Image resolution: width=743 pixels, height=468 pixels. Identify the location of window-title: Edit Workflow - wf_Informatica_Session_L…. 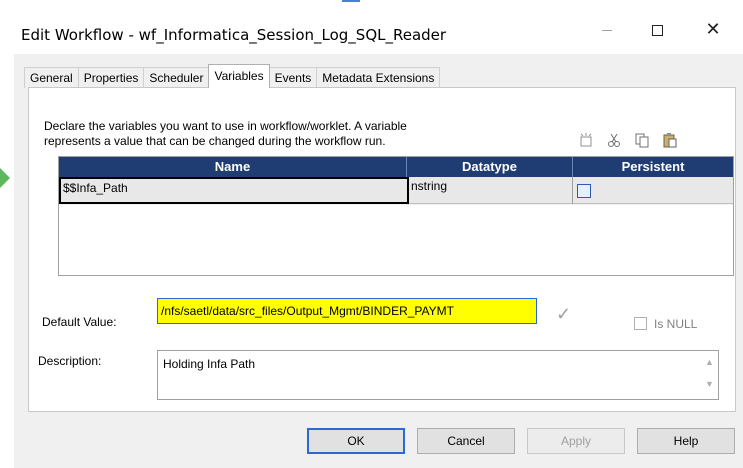
(234, 35).